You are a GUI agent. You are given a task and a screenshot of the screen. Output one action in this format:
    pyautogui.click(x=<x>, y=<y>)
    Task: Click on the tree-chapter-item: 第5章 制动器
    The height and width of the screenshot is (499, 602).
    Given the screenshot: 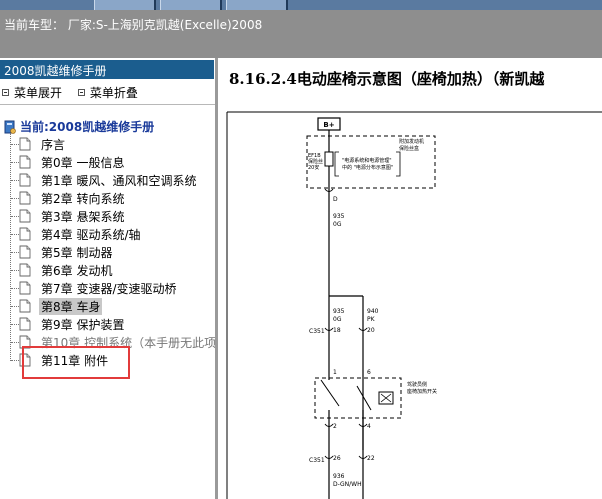 What is the action you would take?
    pyautogui.click(x=107, y=252)
    